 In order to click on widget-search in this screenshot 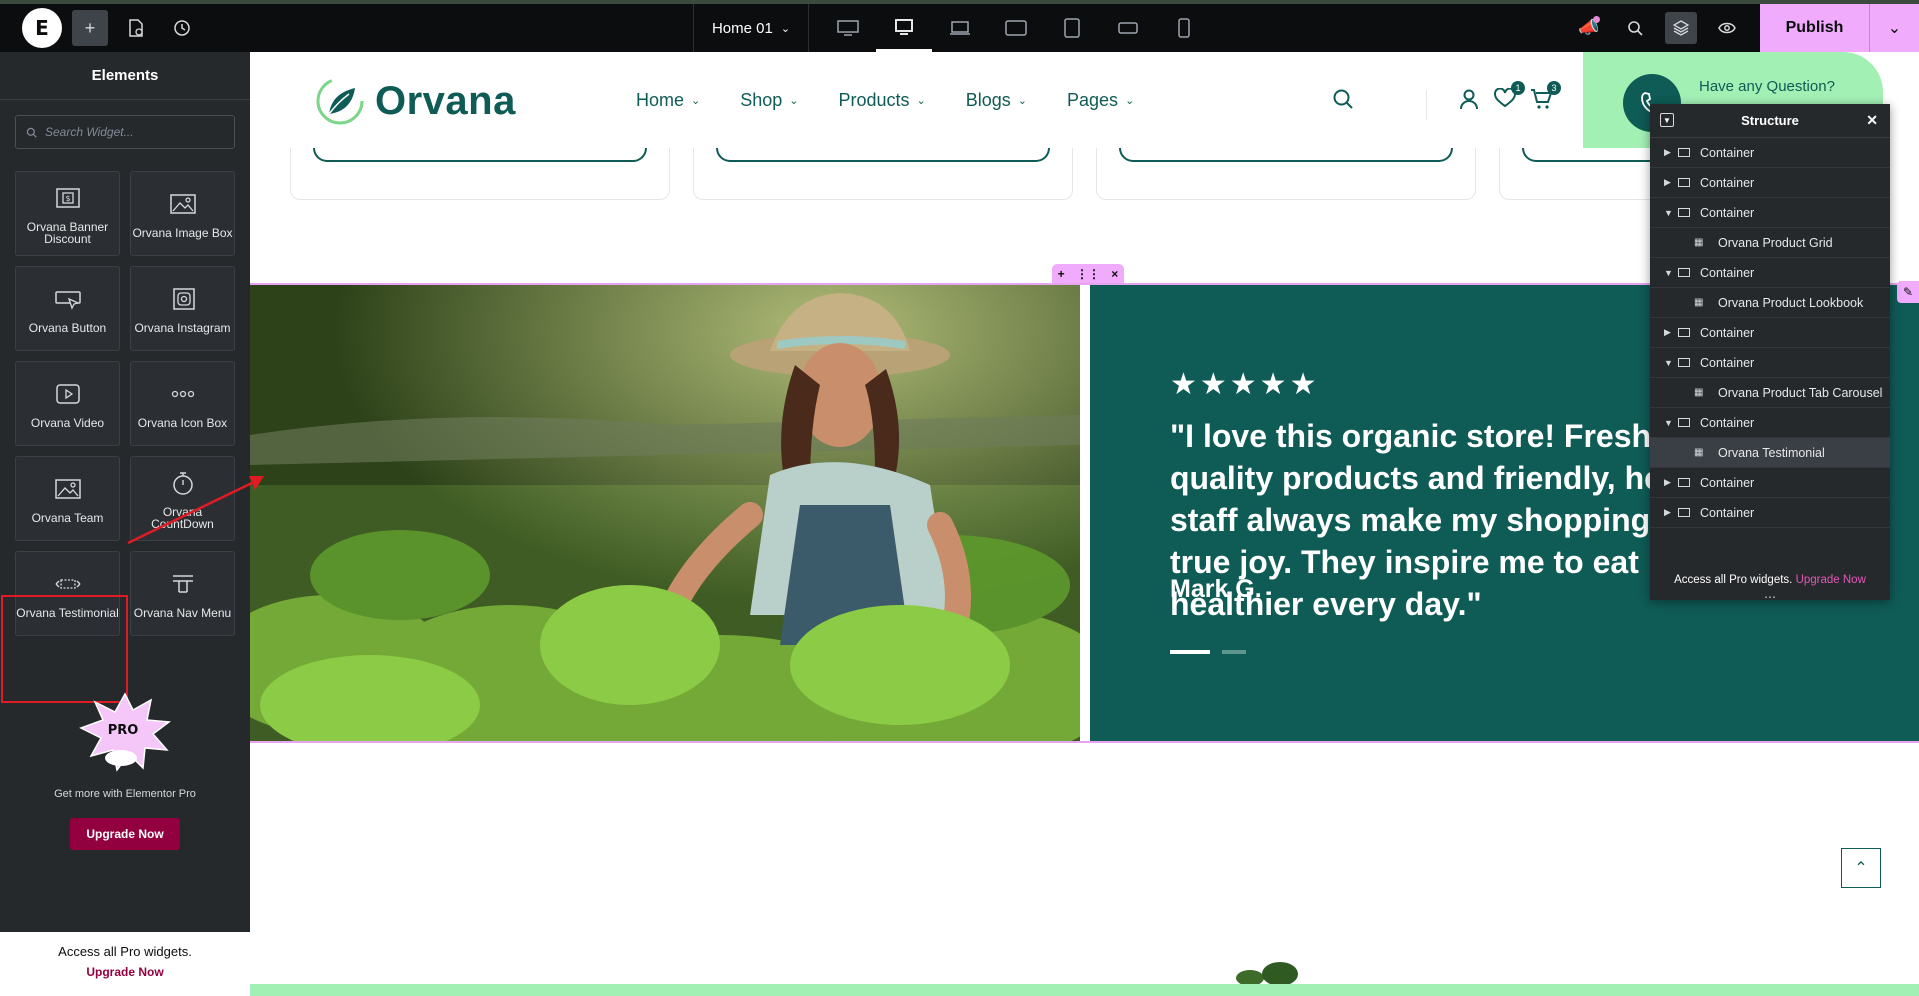, I will do `click(125, 132)`.